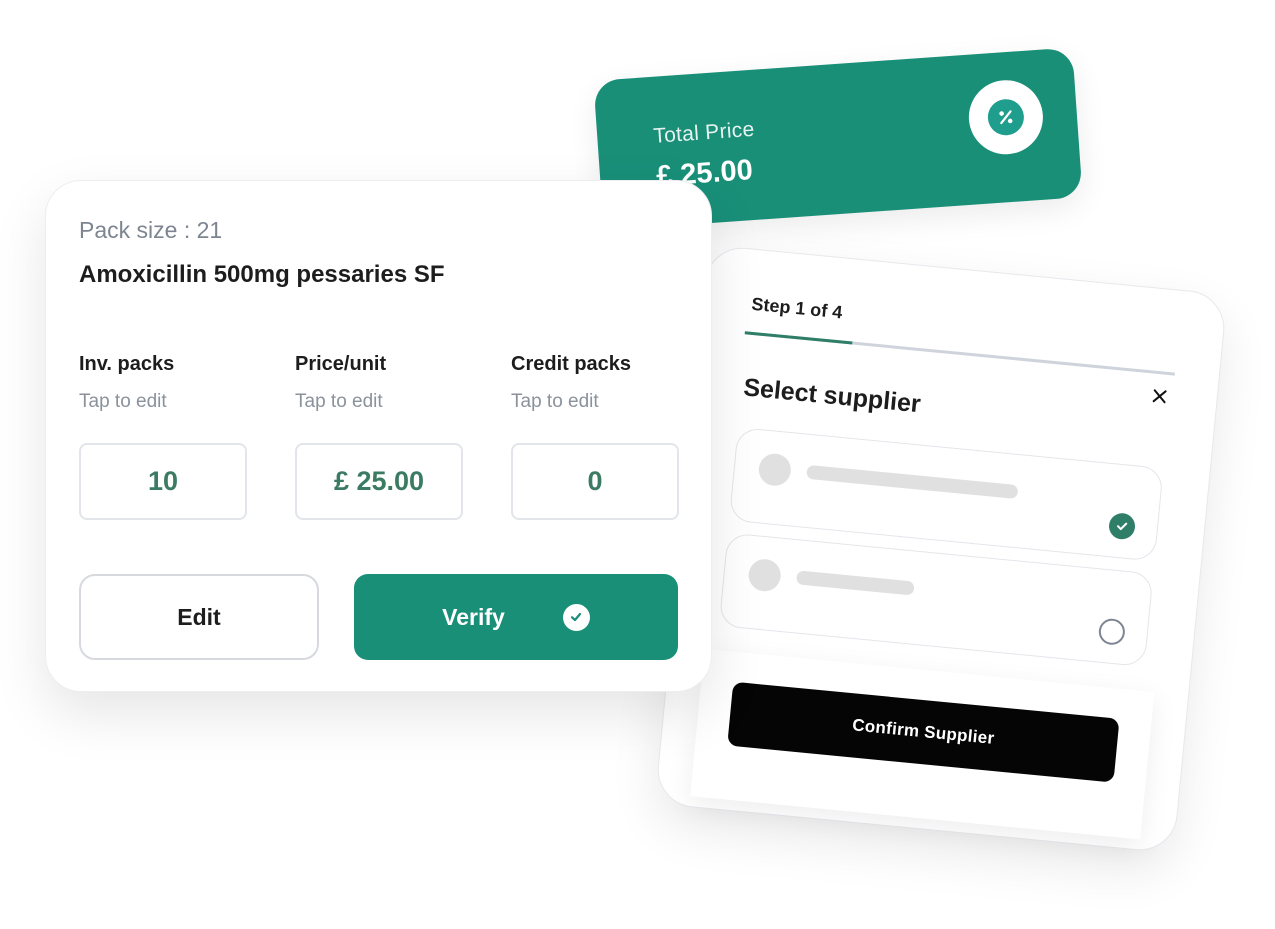  Describe the element at coordinates (1122, 526) in the screenshot. I see `selected-check-icon` at that location.